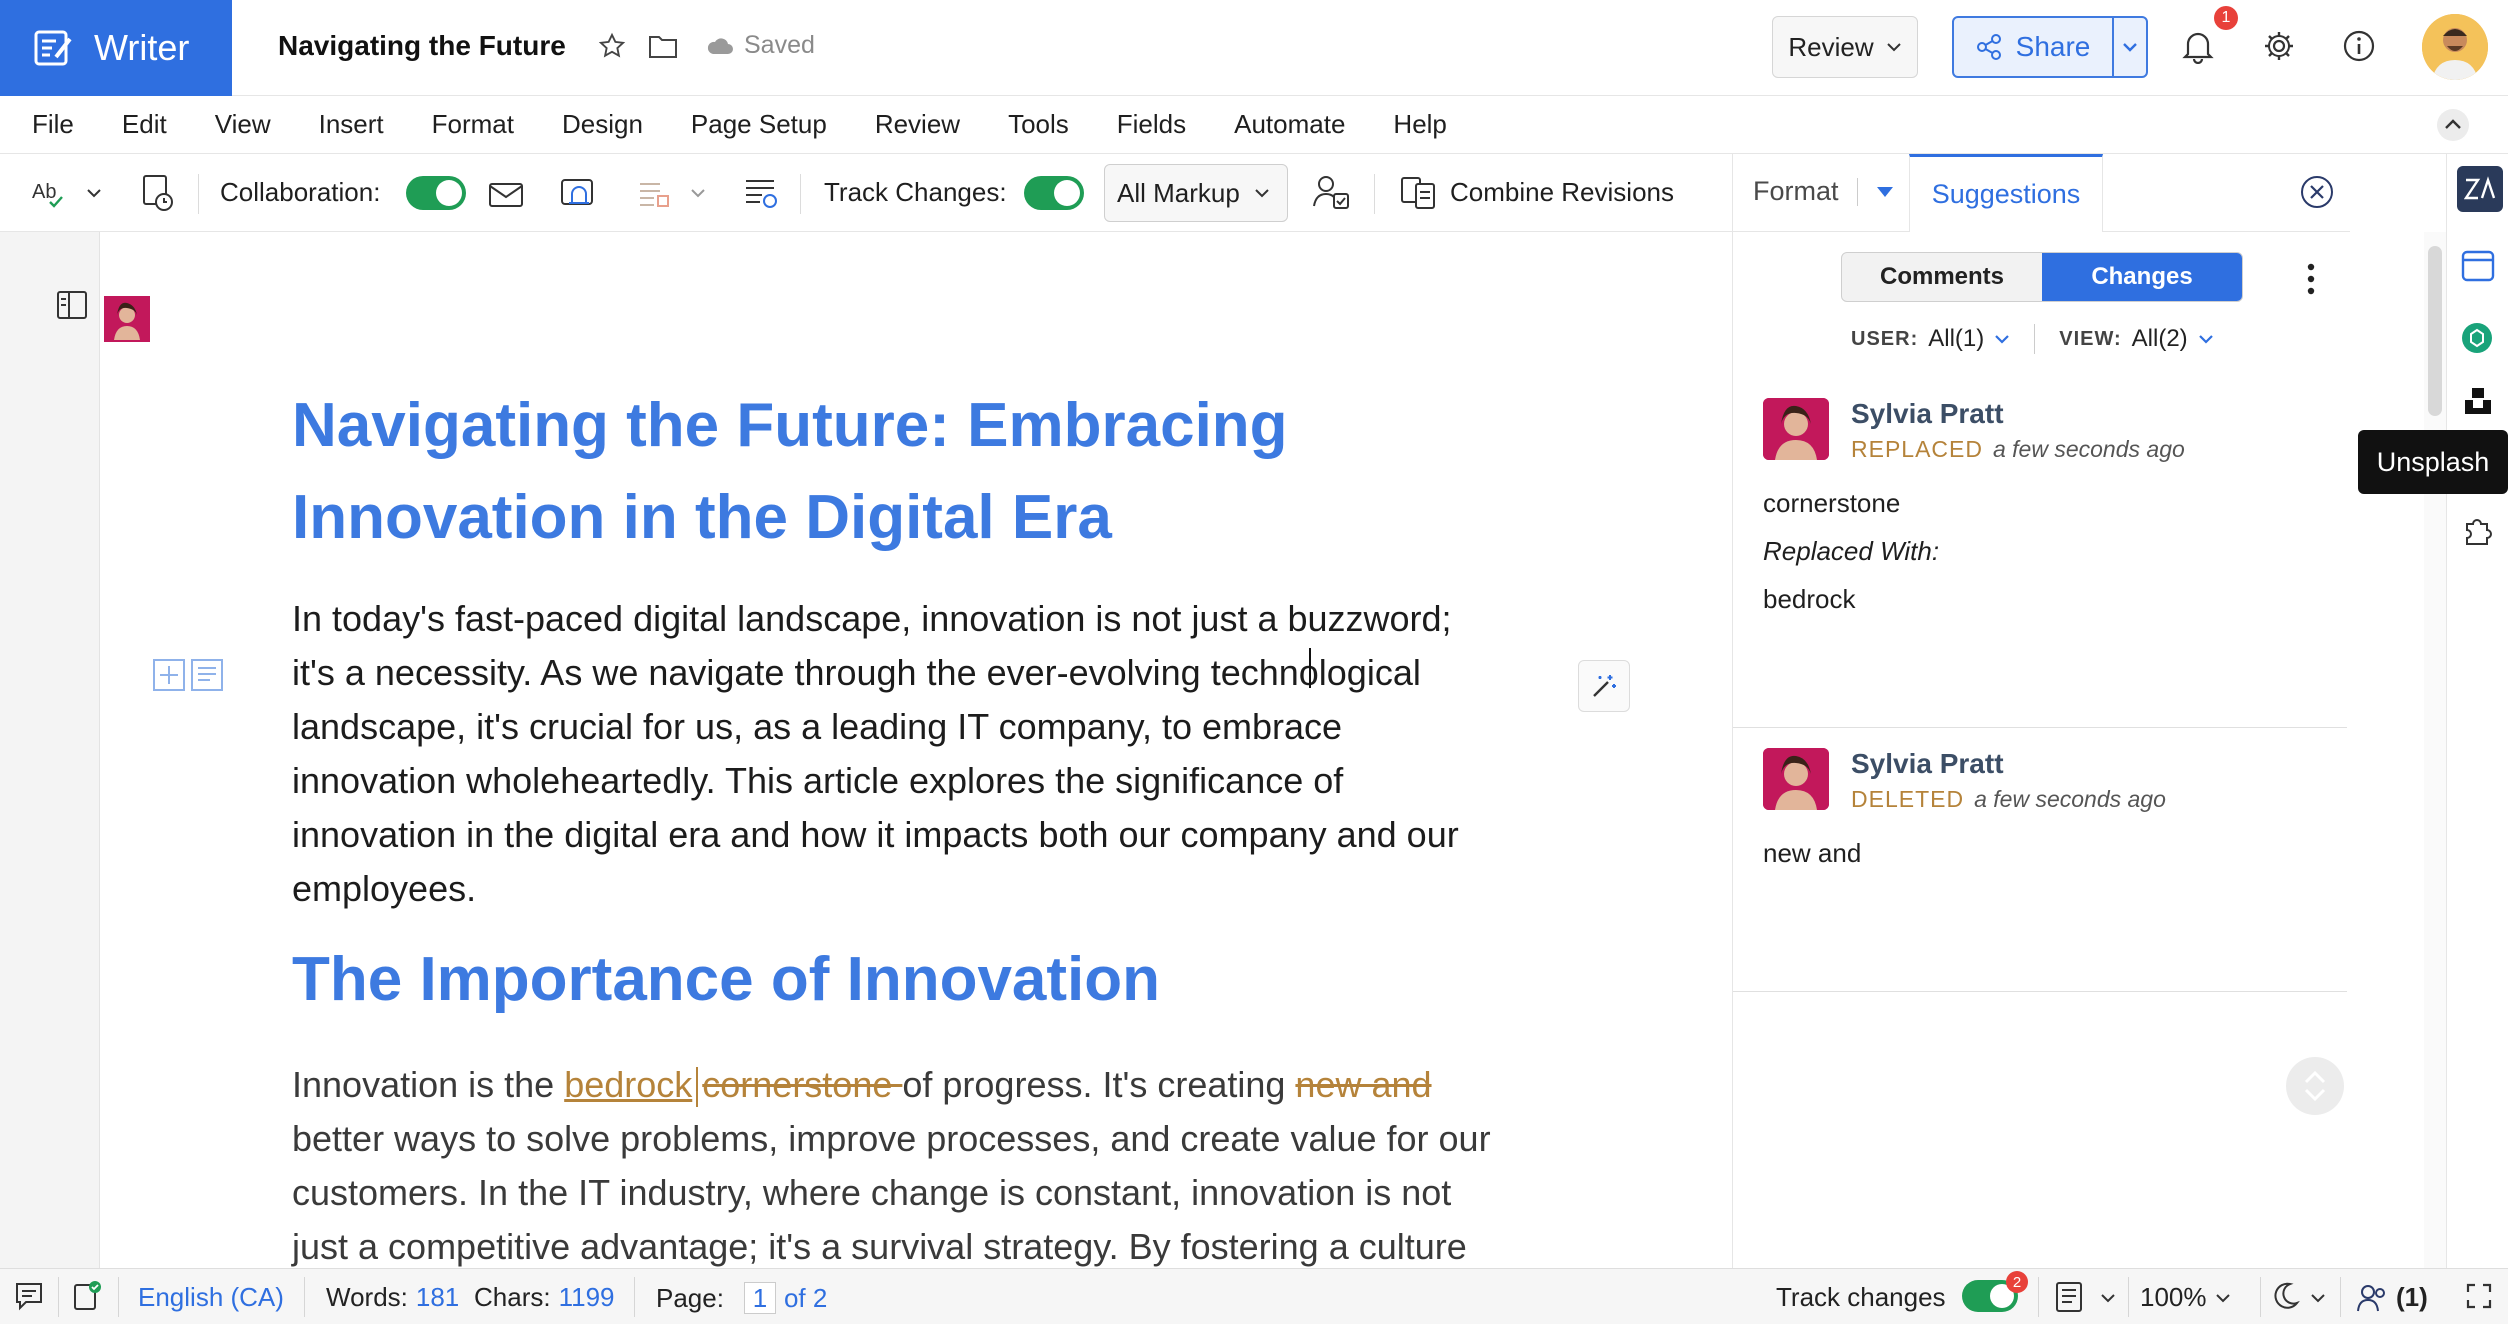  What do you see at coordinates (2050, 47) in the screenshot?
I see `share-button: Share` at bounding box center [2050, 47].